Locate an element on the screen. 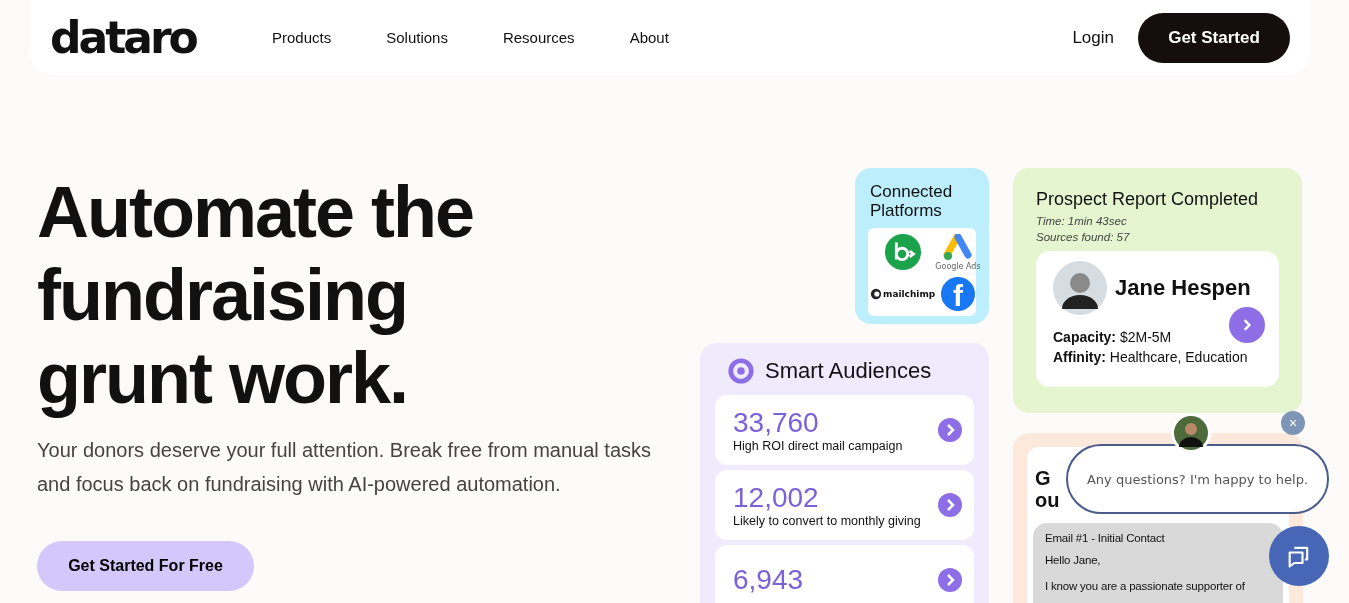 The image size is (1349, 603). chat-bubble: Any questions? I'm happy to help. is located at coordinates (1197, 479).